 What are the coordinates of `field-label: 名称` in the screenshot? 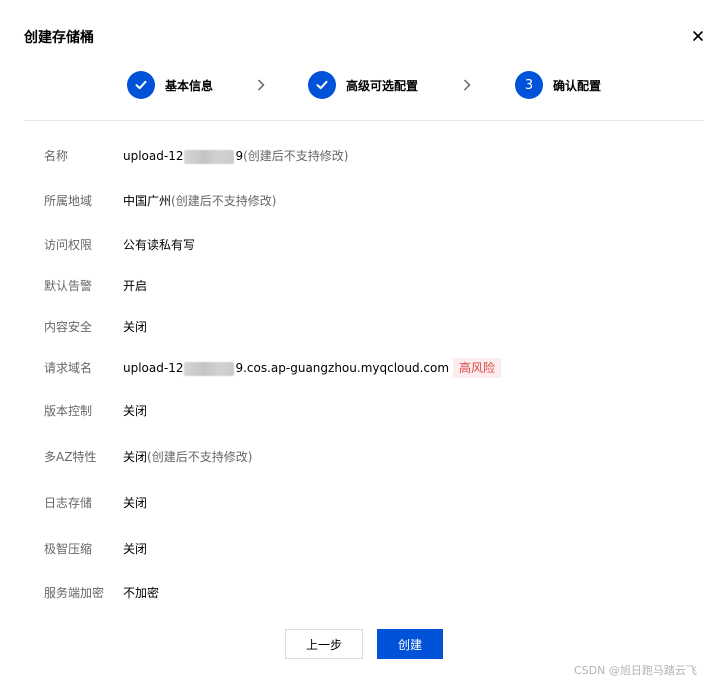 It's located at (56, 156).